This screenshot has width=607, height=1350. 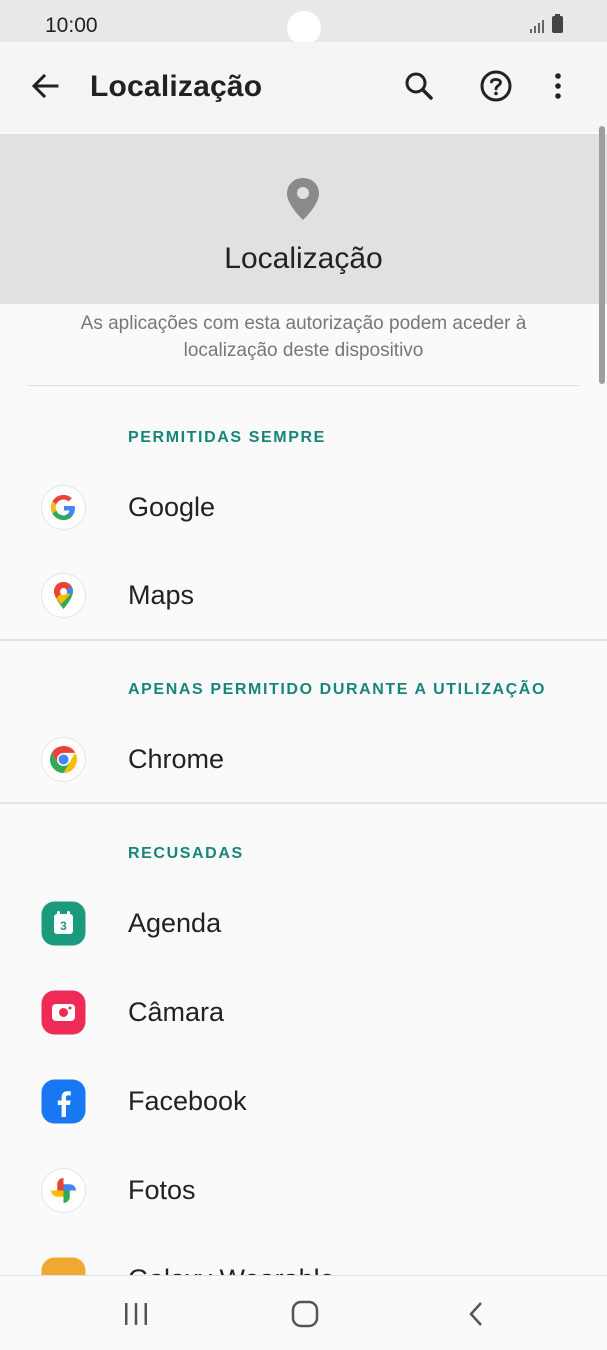 I want to click on permission-header: Localização, so click(x=303, y=219).